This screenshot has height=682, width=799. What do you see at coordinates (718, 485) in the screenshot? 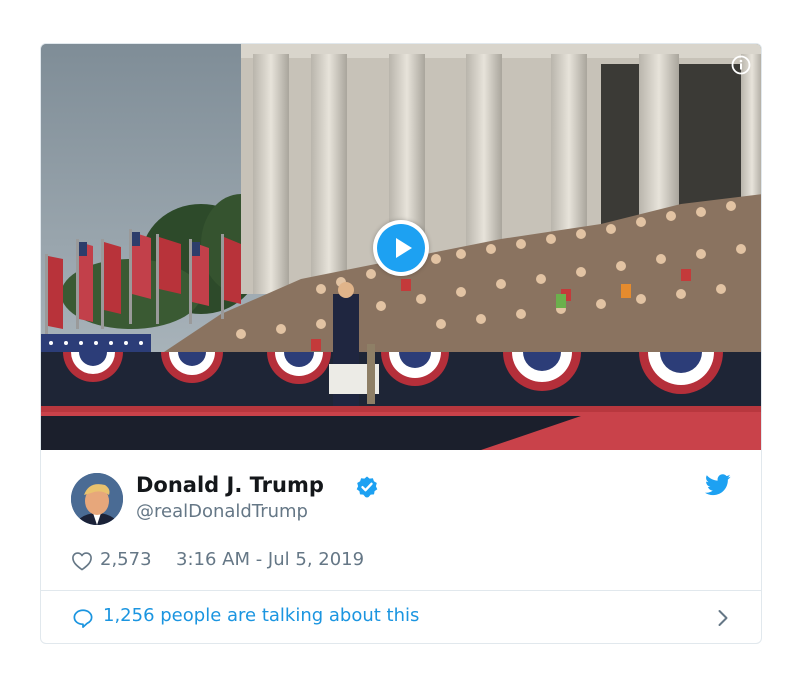
I see `twitter-bird-icon` at bounding box center [718, 485].